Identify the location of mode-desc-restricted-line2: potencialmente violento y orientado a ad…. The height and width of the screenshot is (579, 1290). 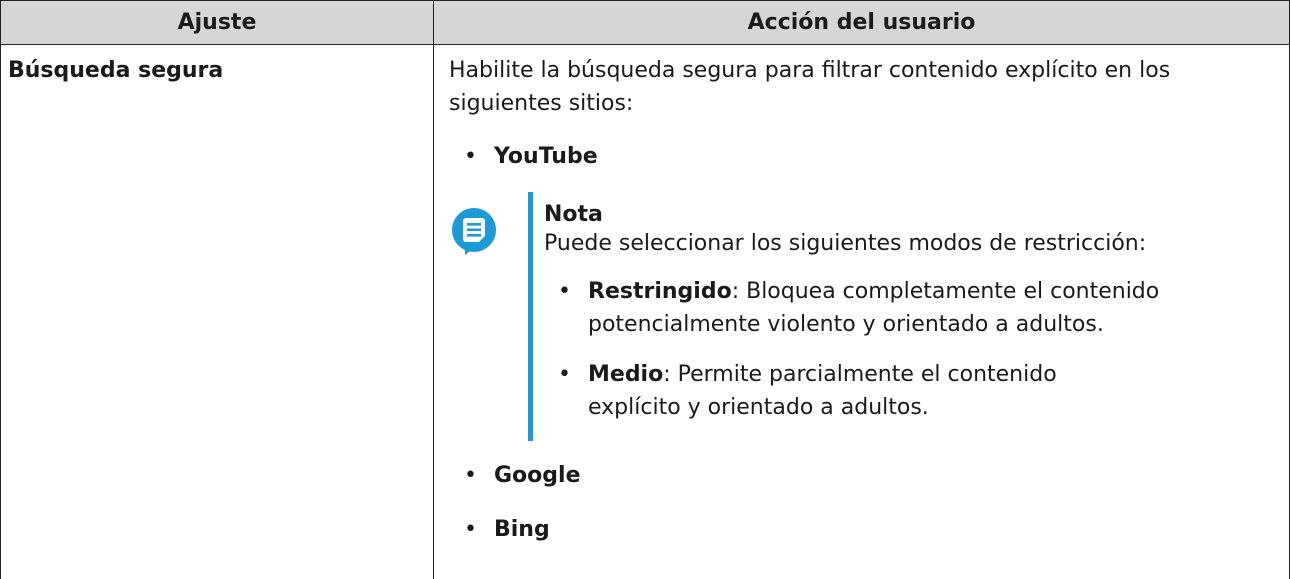
(846, 324).